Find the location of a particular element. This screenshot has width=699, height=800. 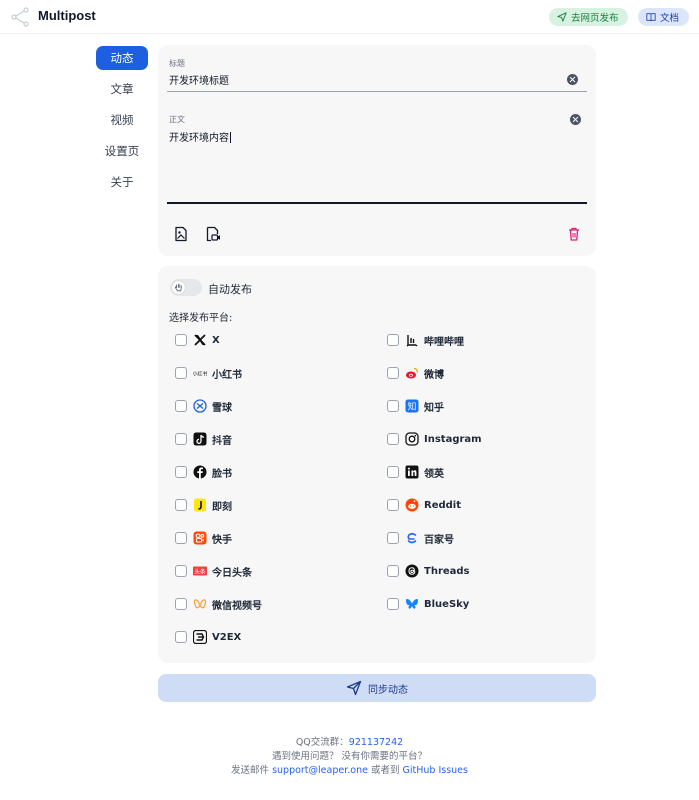

platform-name: Instagram is located at coordinates (453, 439).